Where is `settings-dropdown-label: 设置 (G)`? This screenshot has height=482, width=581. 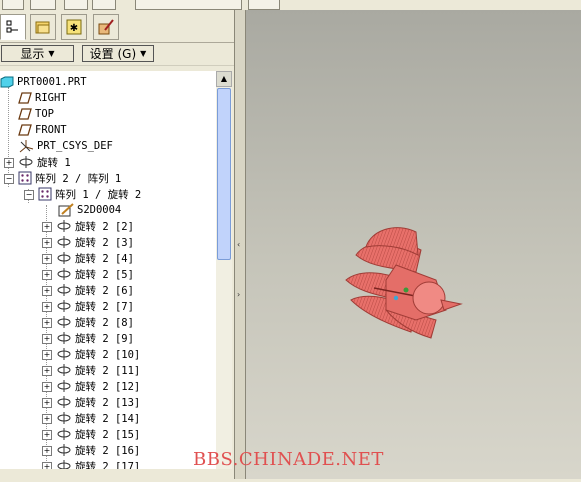
settings-dropdown-label: 设置 (G) is located at coordinates (113, 54).